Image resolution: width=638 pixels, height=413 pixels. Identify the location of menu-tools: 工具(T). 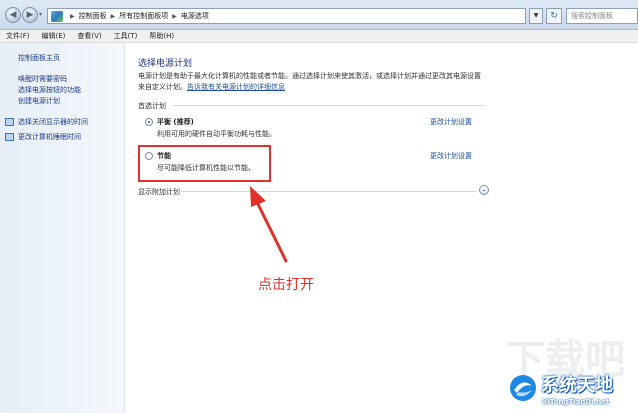
(126, 36).